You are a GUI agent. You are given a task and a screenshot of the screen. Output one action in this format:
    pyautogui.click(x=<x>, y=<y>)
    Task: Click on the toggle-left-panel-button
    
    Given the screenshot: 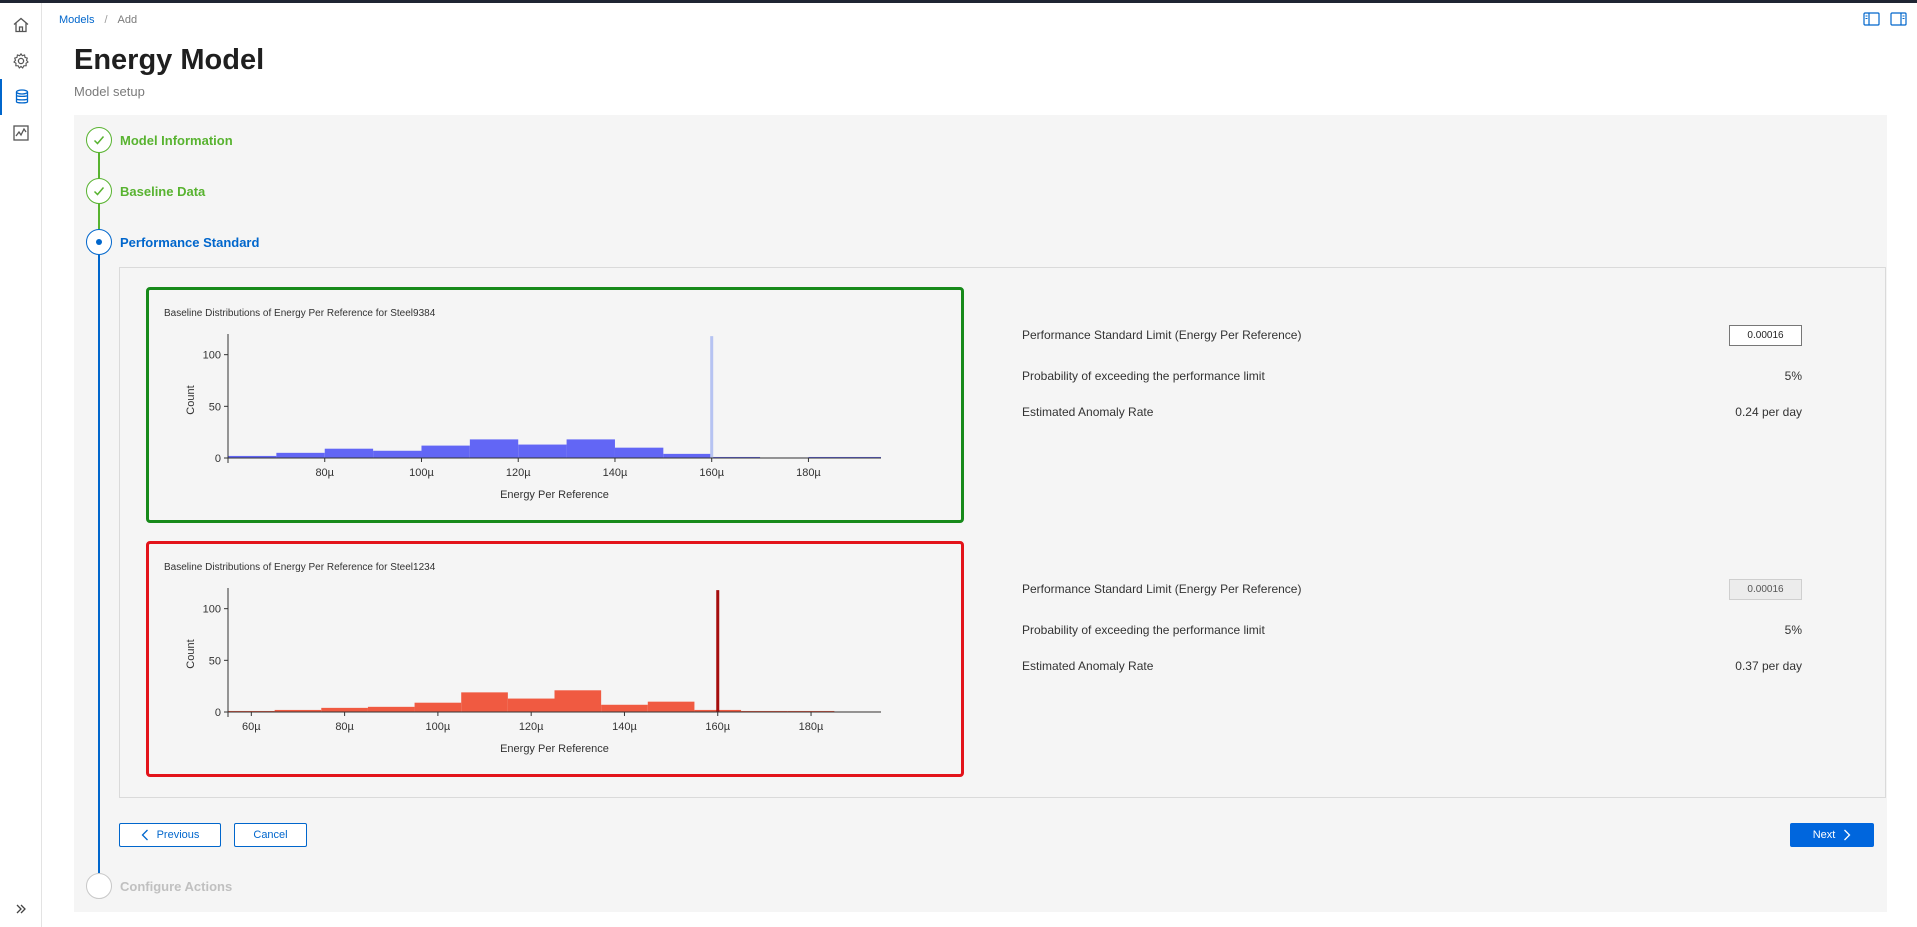 What is the action you would take?
    pyautogui.click(x=1871, y=21)
    